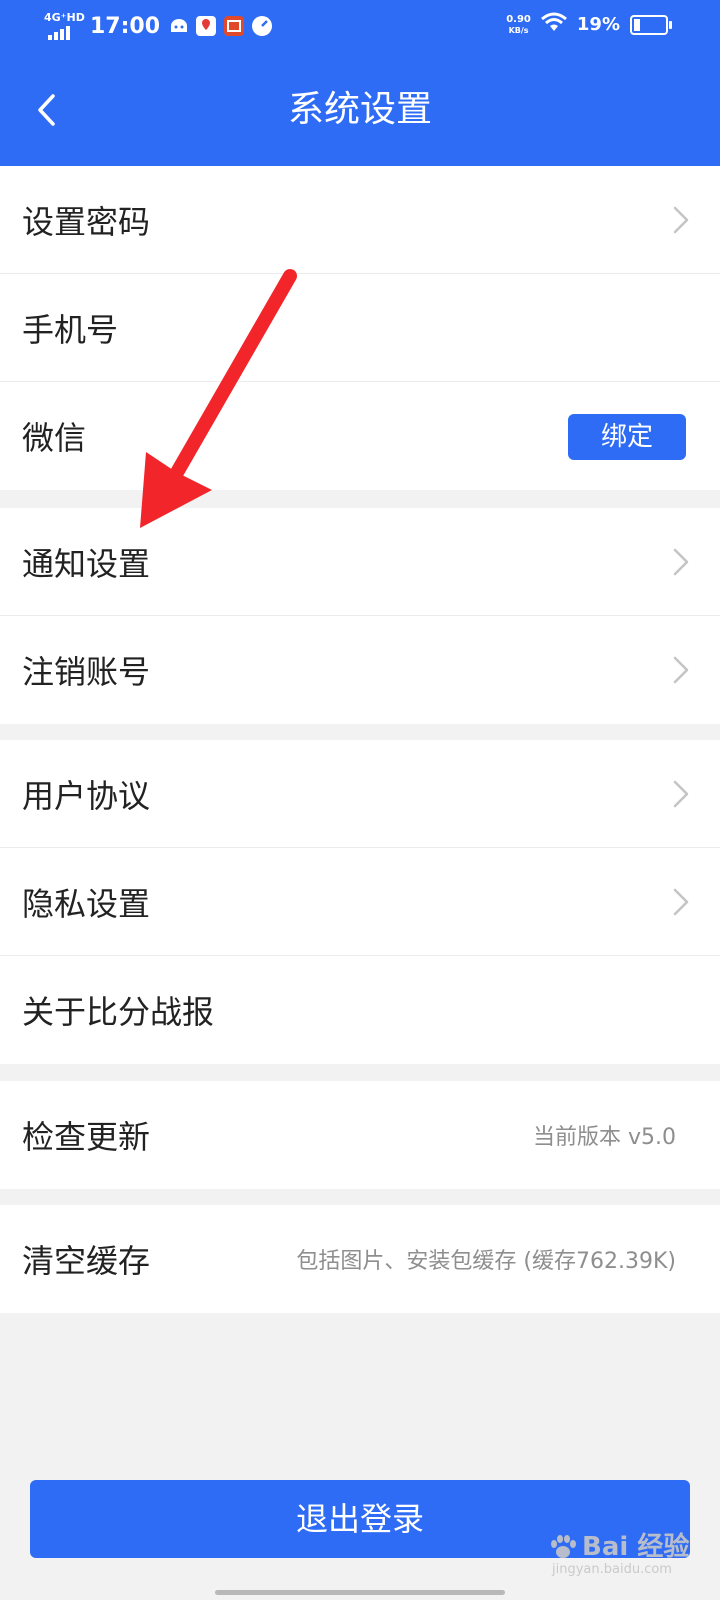 The width and height of the screenshot is (720, 1600). What do you see at coordinates (64, 17) in the screenshot?
I see `network-type: 4G⁺HD` at bounding box center [64, 17].